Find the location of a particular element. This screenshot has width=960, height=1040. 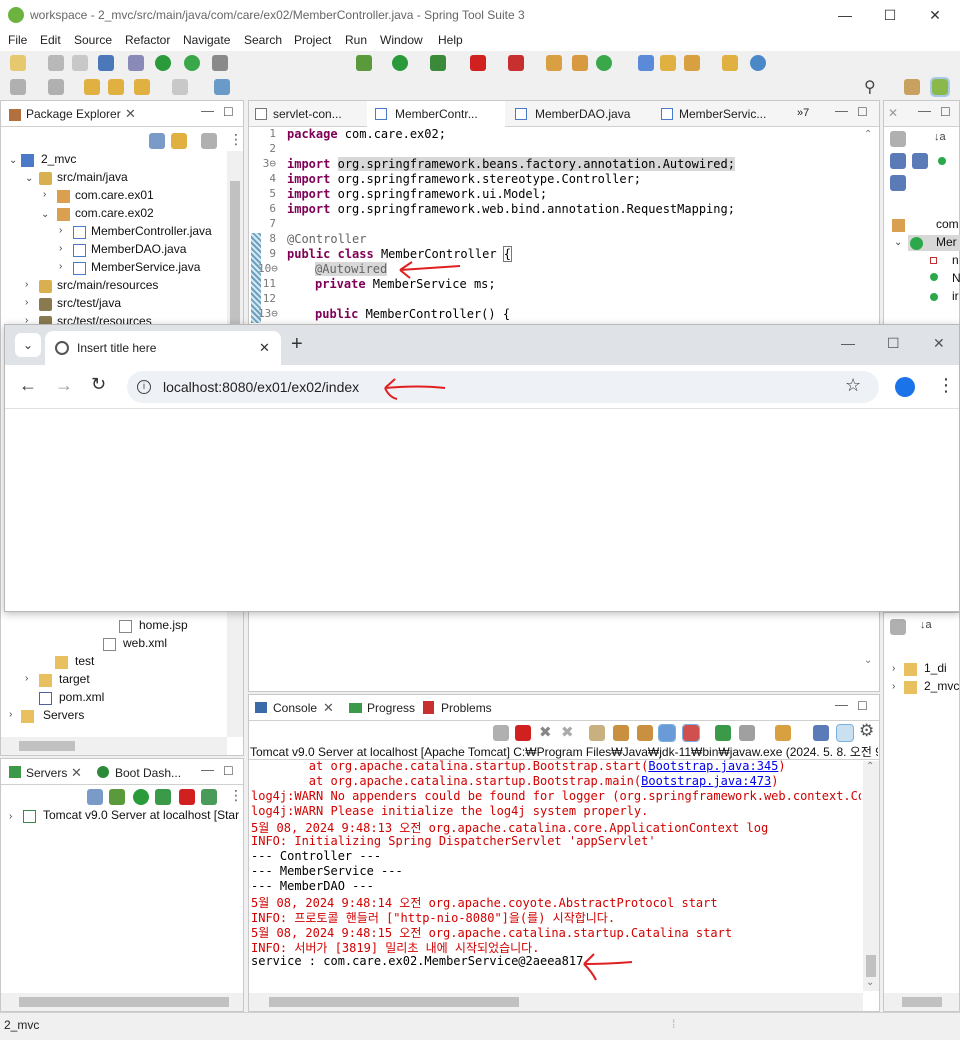

word-wrap-icon is located at coordinates (645, 733).